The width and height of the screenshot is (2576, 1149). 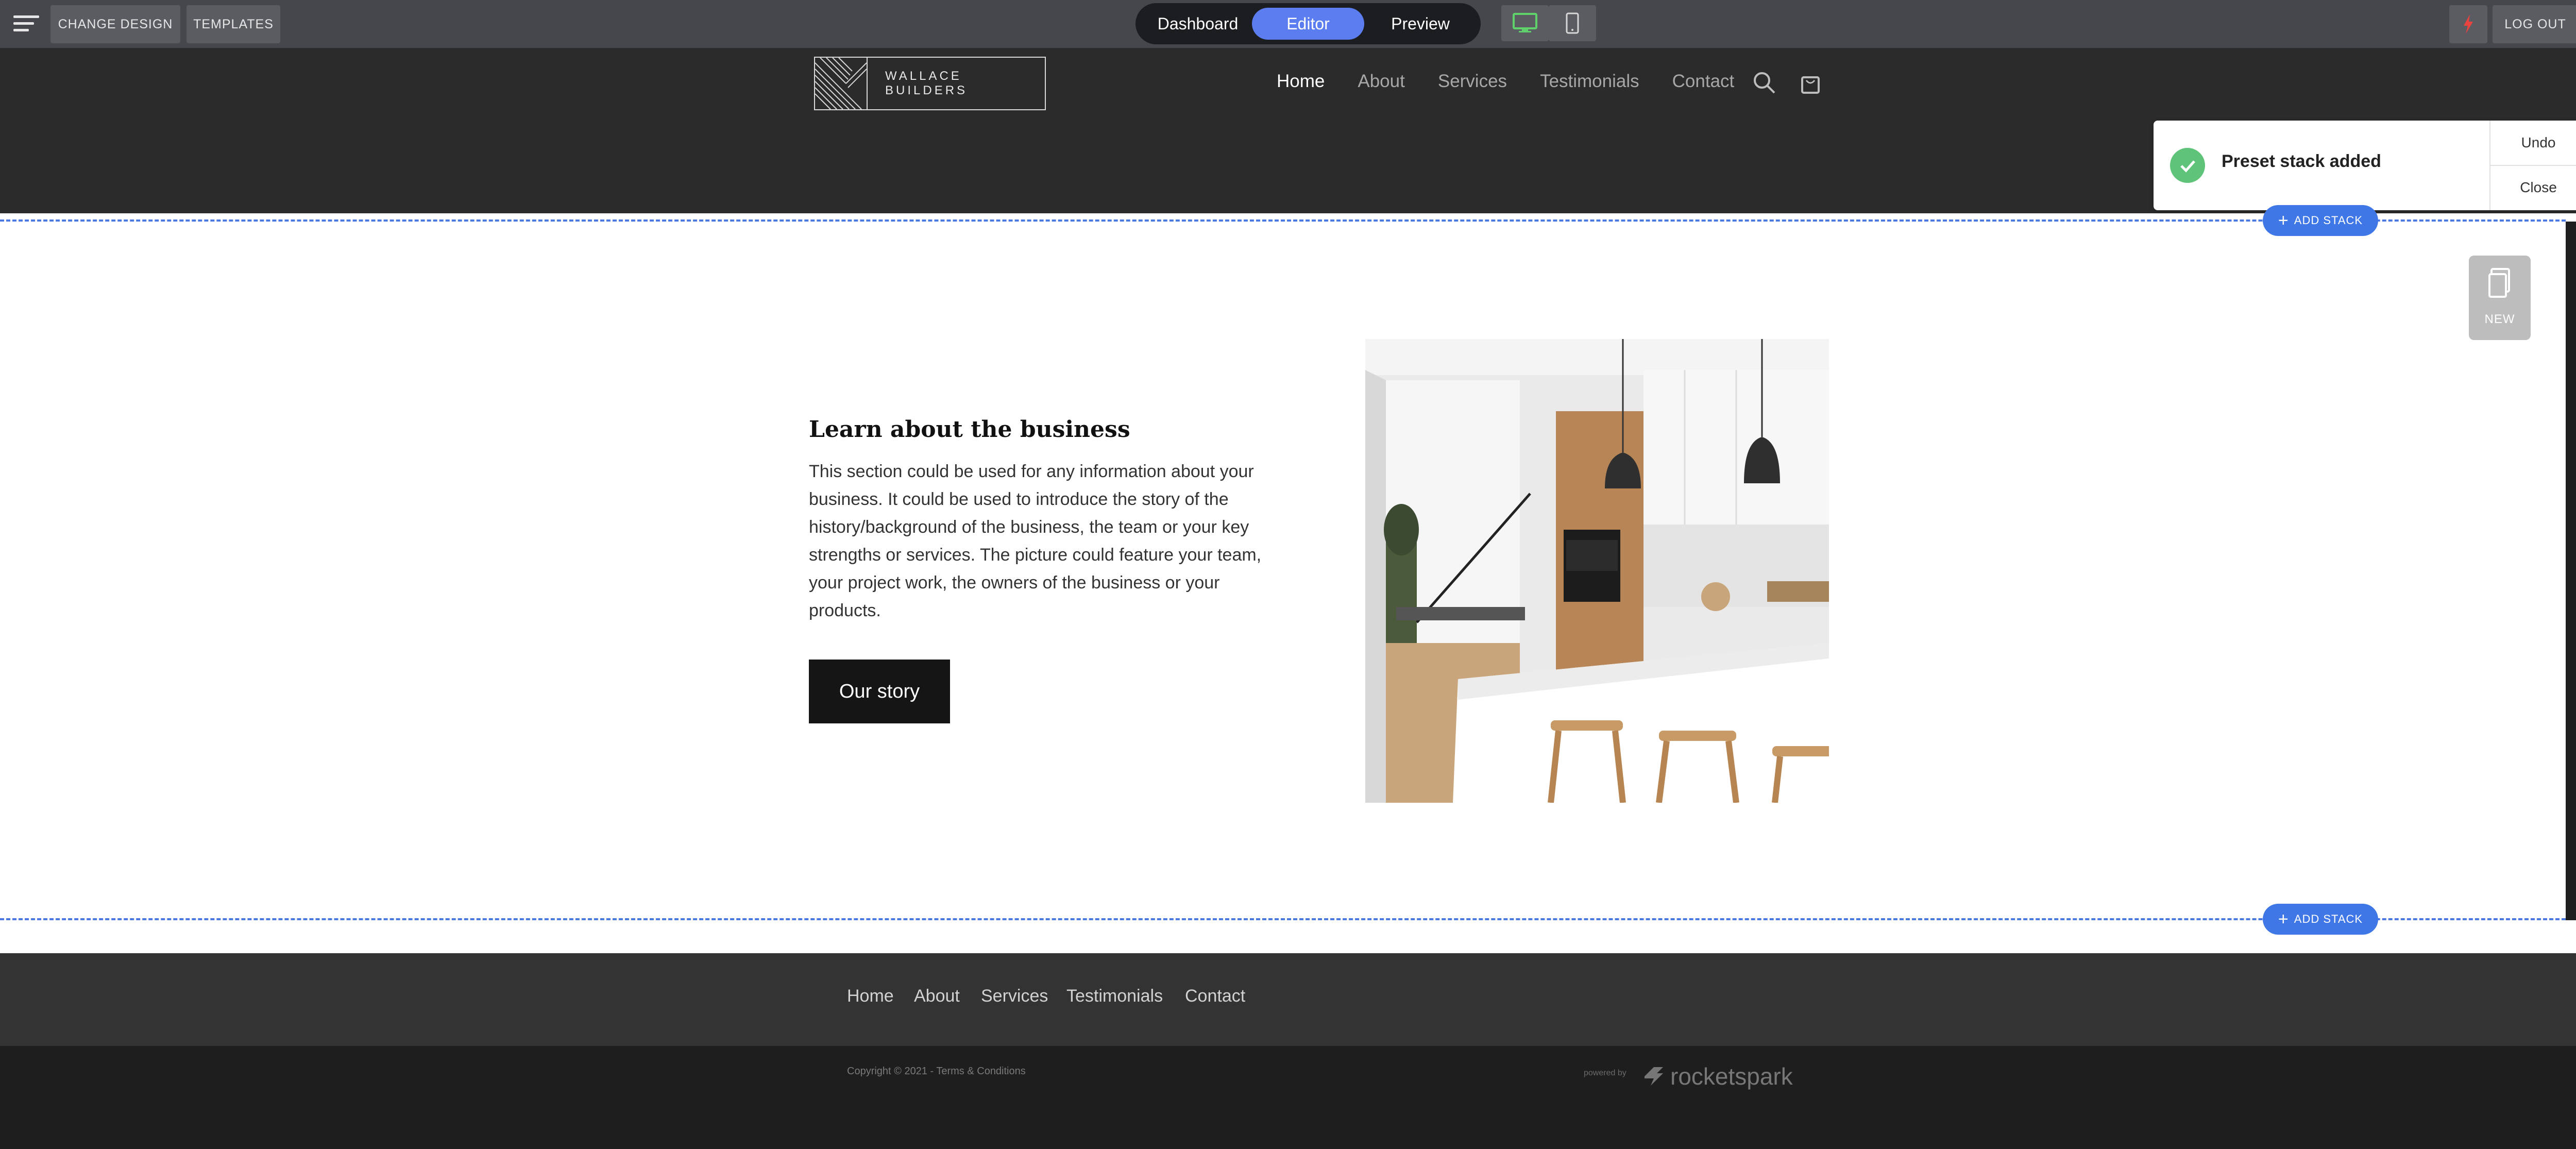 What do you see at coordinates (233, 24) in the screenshot?
I see `templates-button: TEMPLATES` at bounding box center [233, 24].